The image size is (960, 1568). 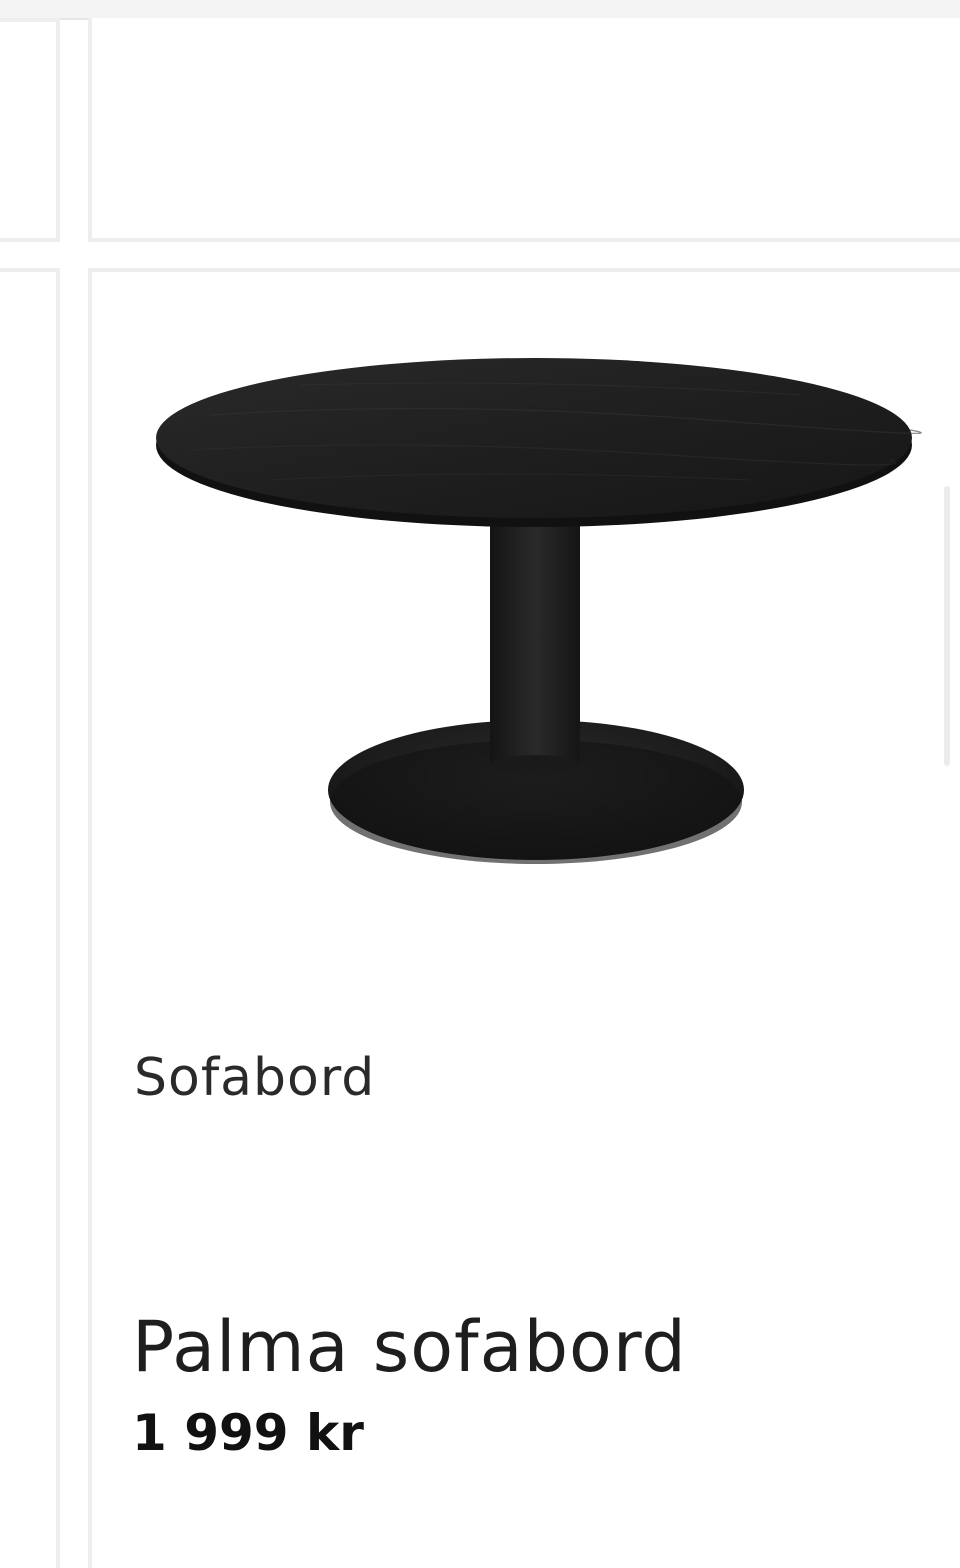 What do you see at coordinates (524, 130) in the screenshot?
I see `previous-product-card` at bounding box center [524, 130].